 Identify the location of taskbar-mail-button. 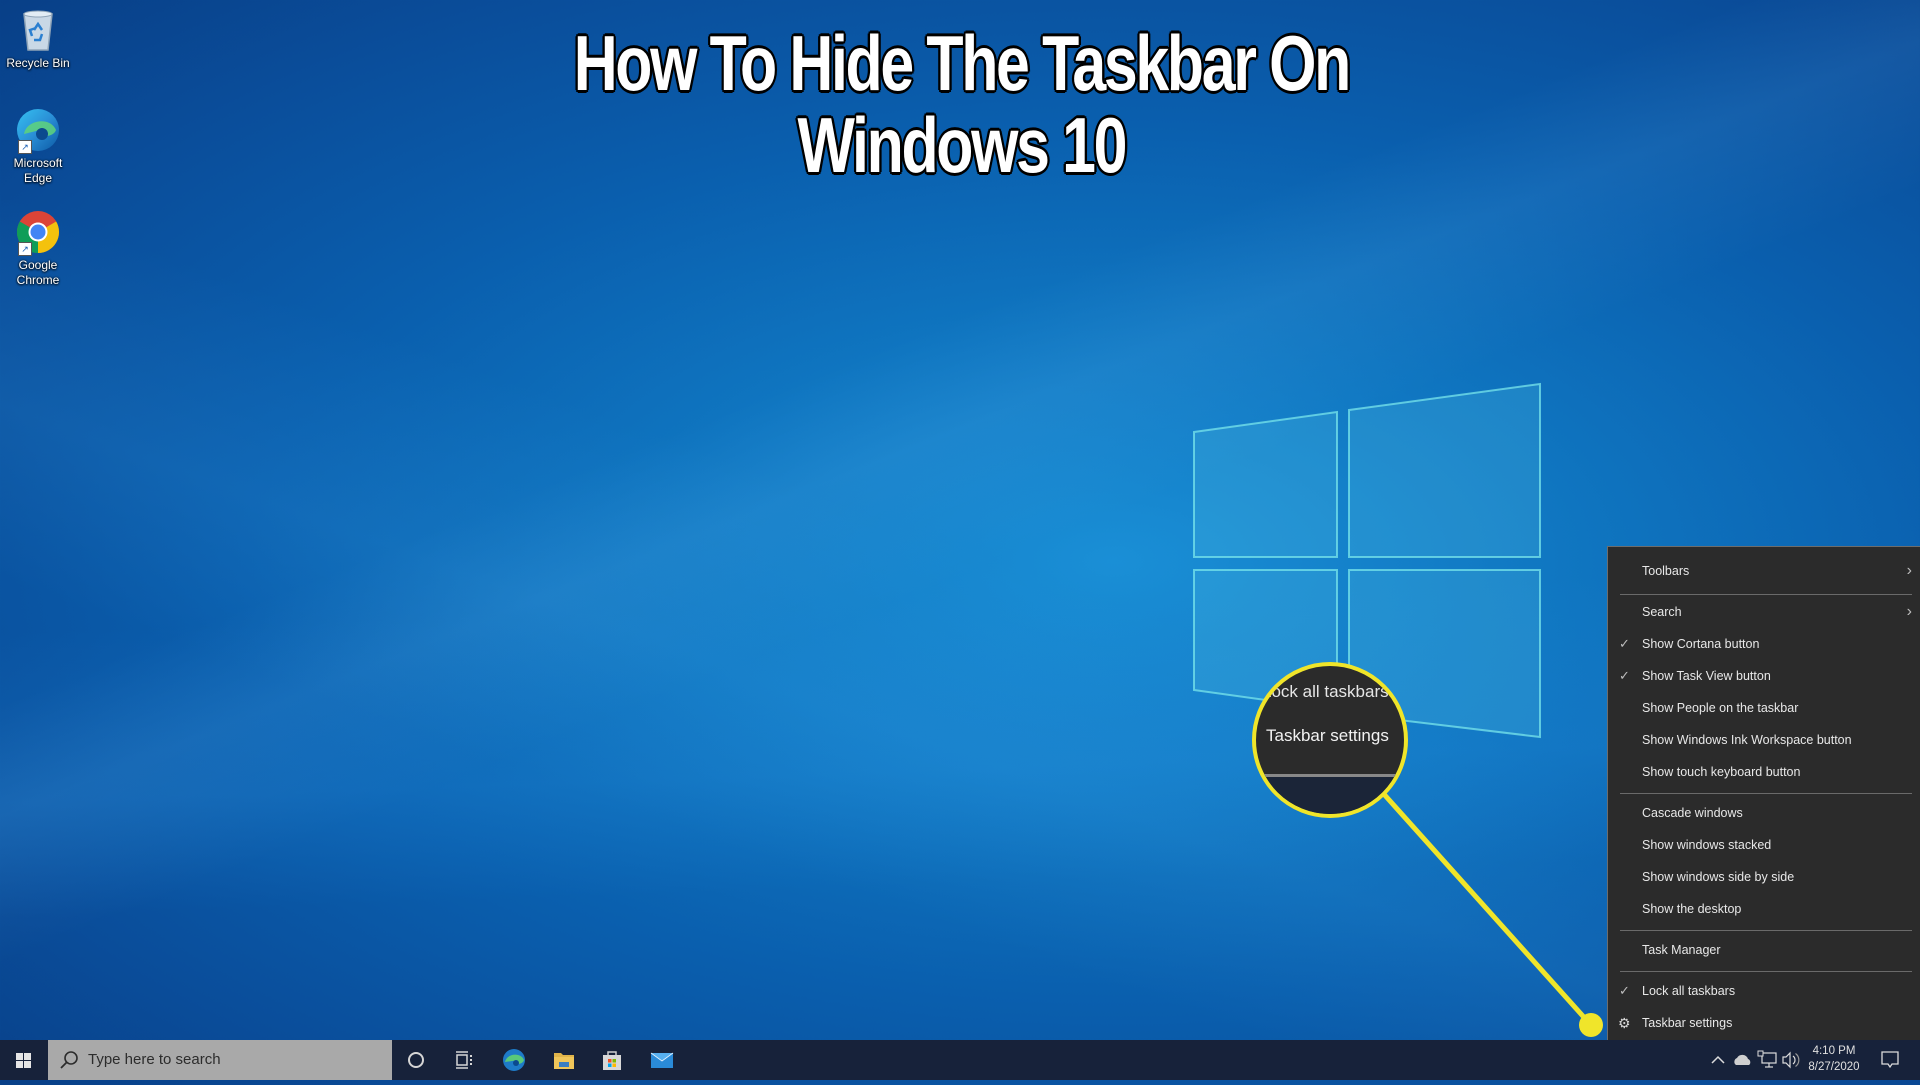
(662, 1060).